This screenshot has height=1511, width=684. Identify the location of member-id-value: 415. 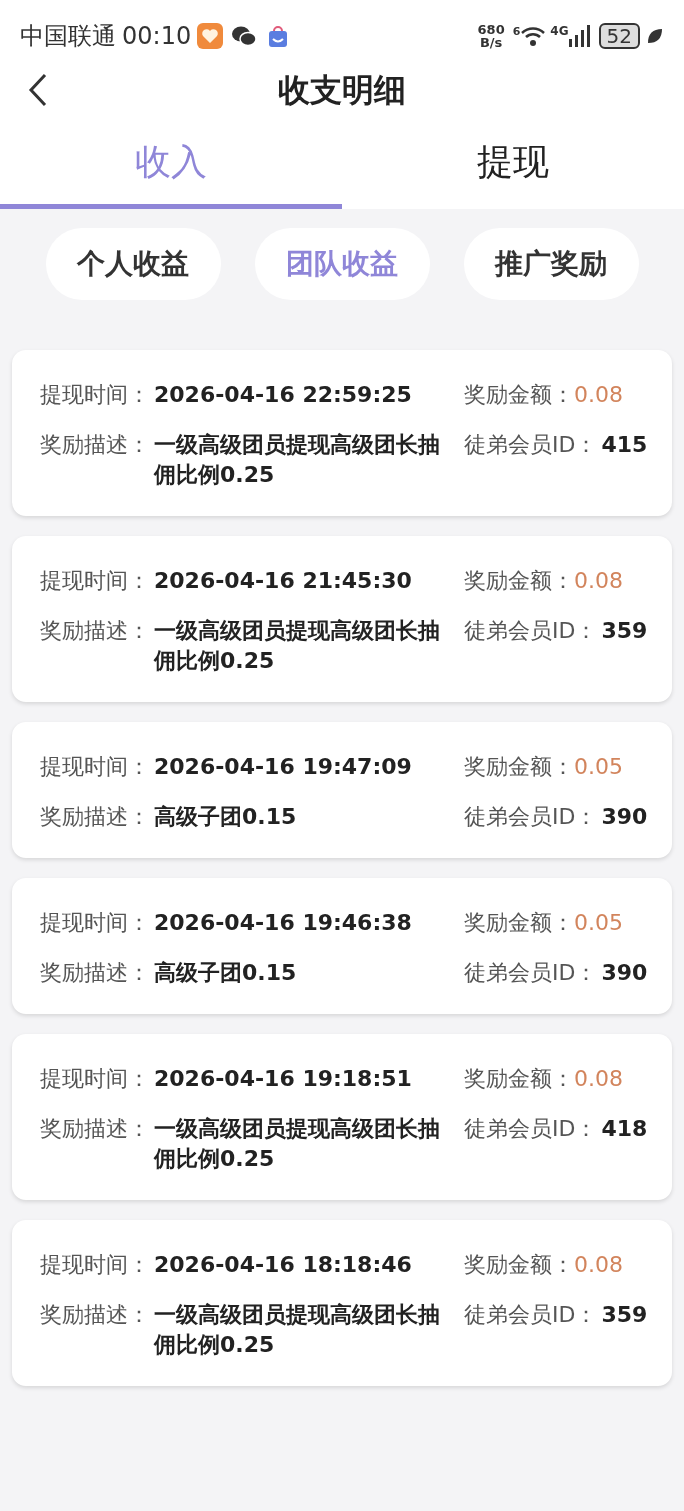
(624, 445).